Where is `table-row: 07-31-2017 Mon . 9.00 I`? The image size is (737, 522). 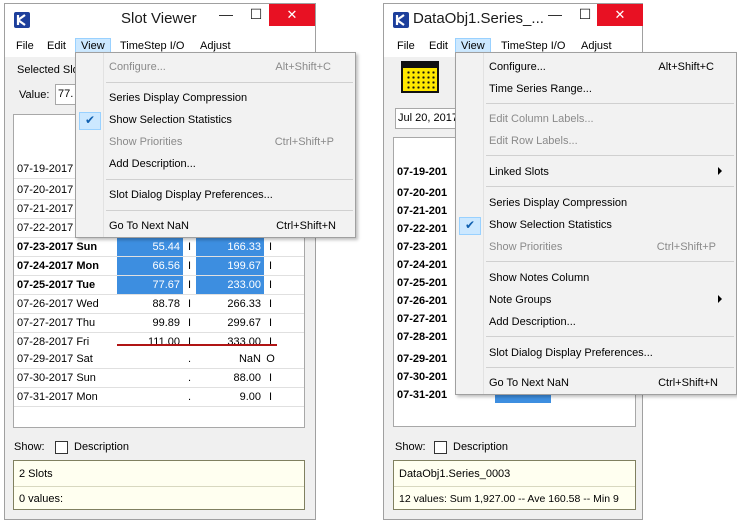 table-row: 07-31-2017 Mon . 9.00 I is located at coordinates (159, 397).